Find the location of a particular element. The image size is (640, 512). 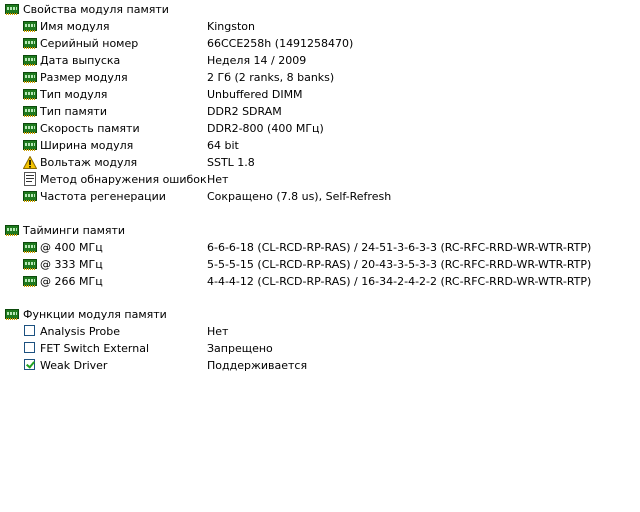

section-title: Функции модуля памяти is located at coordinates (95, 314).